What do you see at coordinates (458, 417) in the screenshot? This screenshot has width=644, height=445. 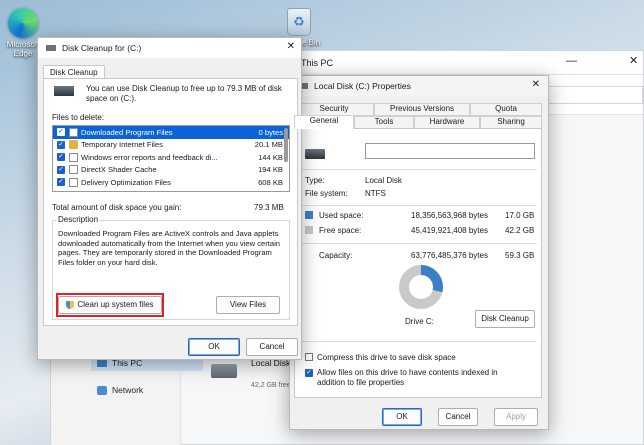 I see `properties-cancel-button: Cancel` at bounding box center [458, 417].